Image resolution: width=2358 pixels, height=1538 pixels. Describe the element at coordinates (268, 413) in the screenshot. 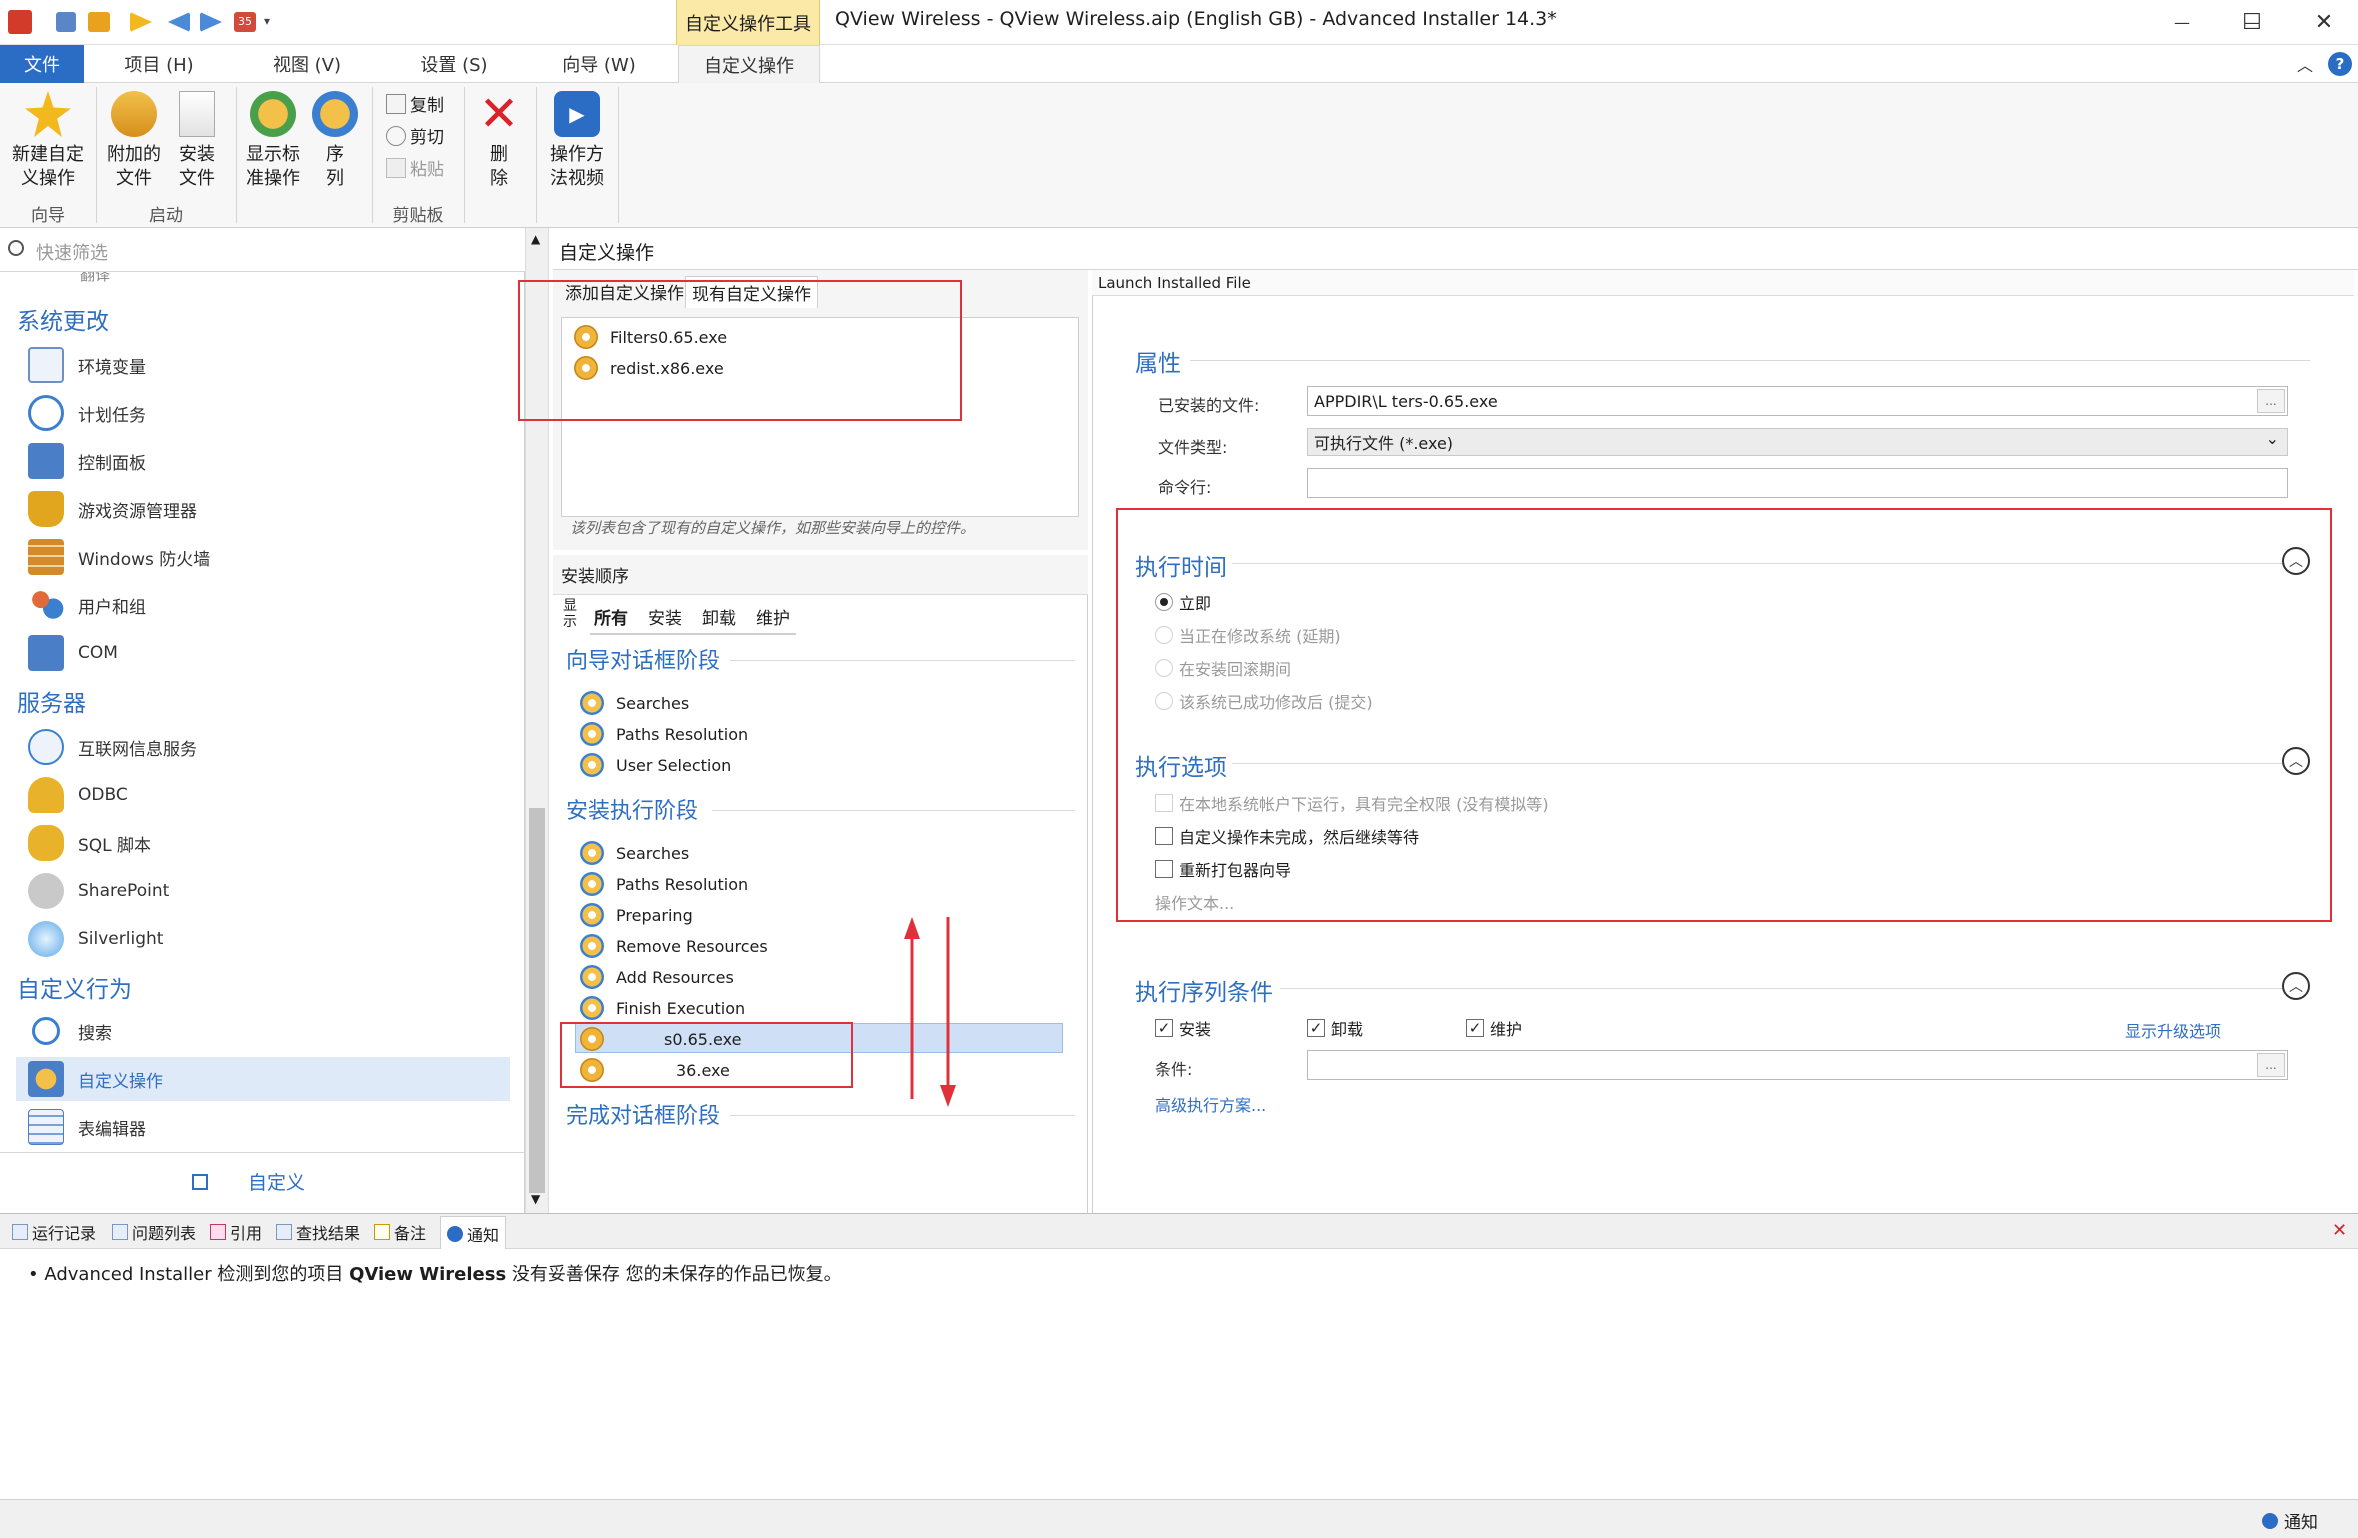

I see `nav-scheduled-tasks: 计划任务` at that location.